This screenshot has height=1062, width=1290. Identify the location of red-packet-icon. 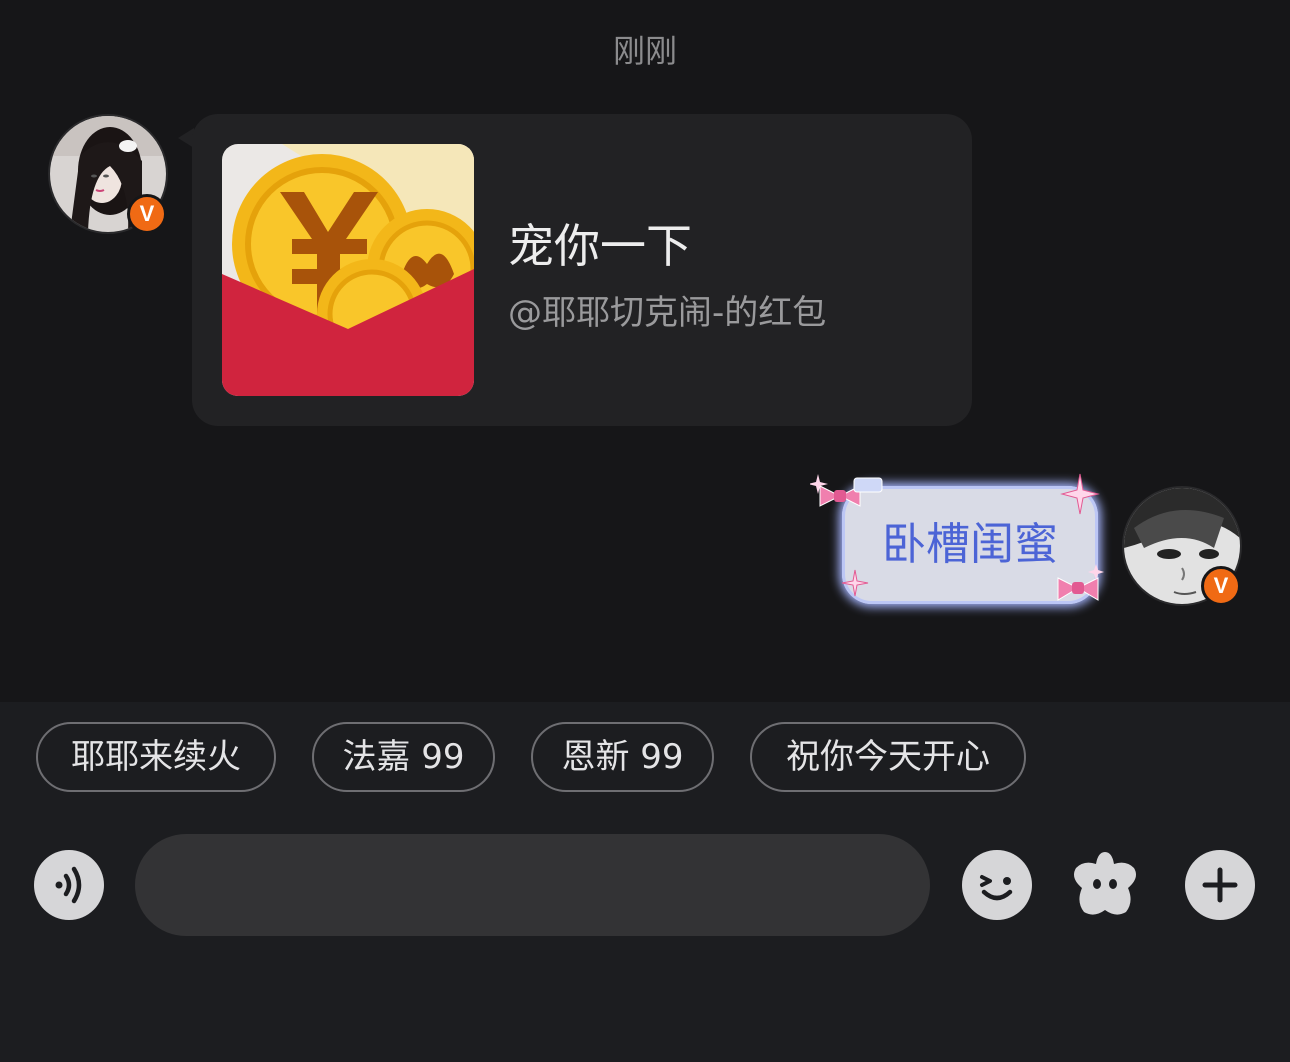
(348, 270).